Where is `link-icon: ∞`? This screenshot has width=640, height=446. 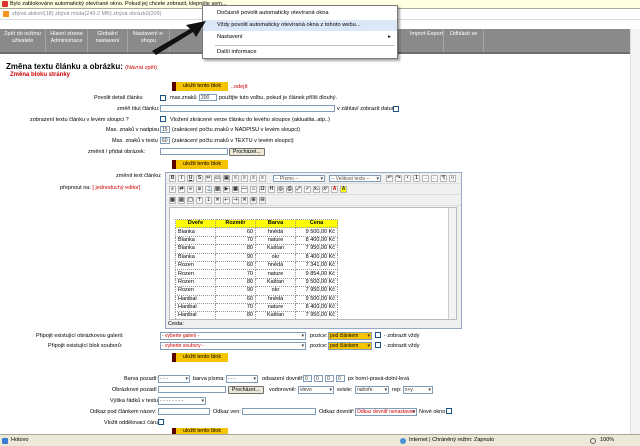
link-icon: ∞ is located at coordinates (190, 189).